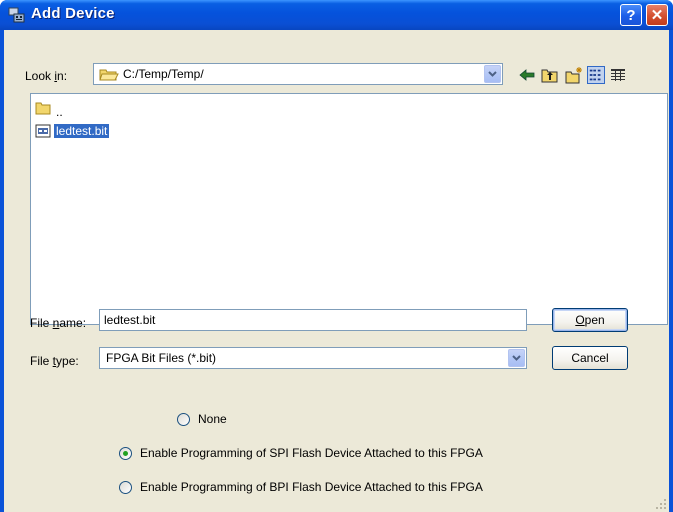  I want to click on look-in-dropdown-button, so click(492, 74).